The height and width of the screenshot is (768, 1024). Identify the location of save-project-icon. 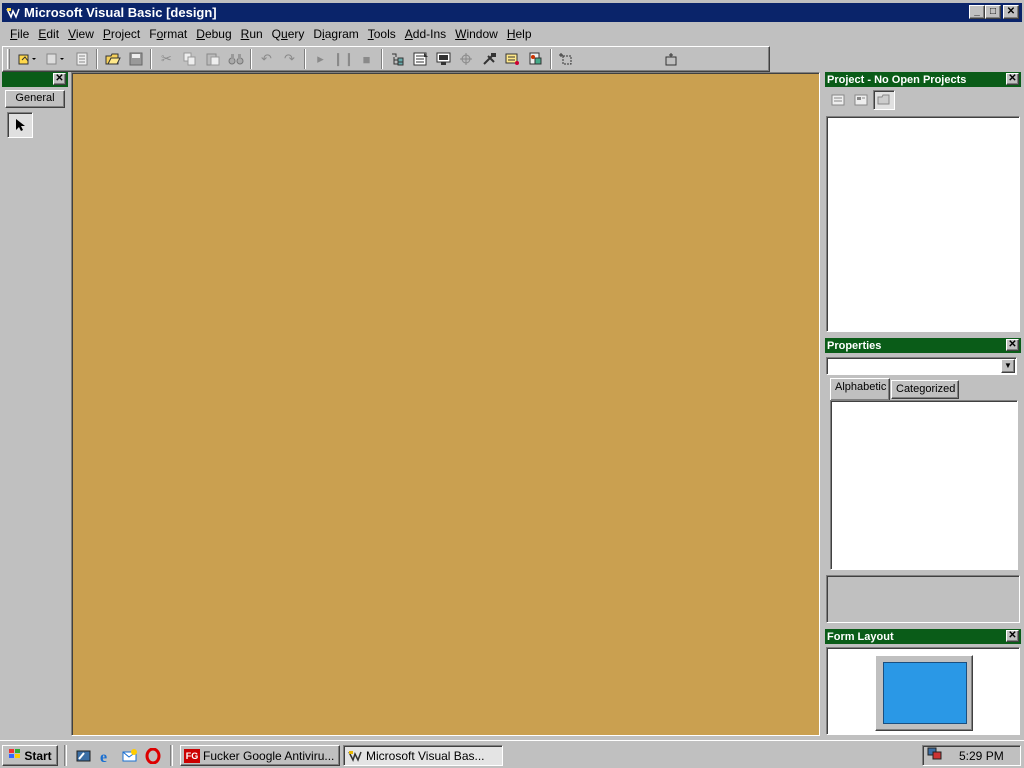
(135, 59).